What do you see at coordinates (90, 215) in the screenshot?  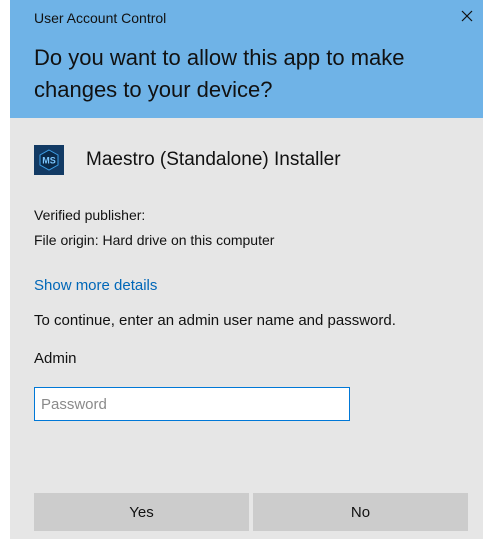 I see `verified-publisher: Verified publisher:` at bounding box center [90, 215].